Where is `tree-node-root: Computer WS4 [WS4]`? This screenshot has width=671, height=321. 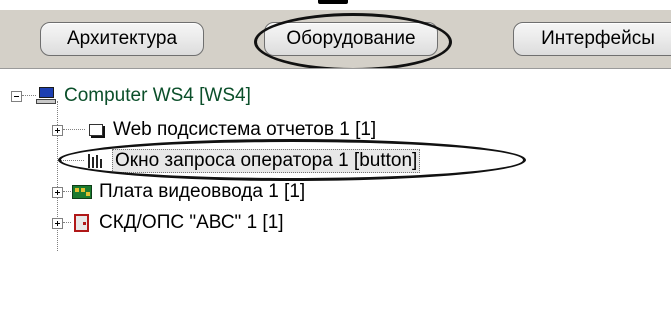
tree-node-root: Computer WS4 [WS4] is located at coordinates (131, 96).